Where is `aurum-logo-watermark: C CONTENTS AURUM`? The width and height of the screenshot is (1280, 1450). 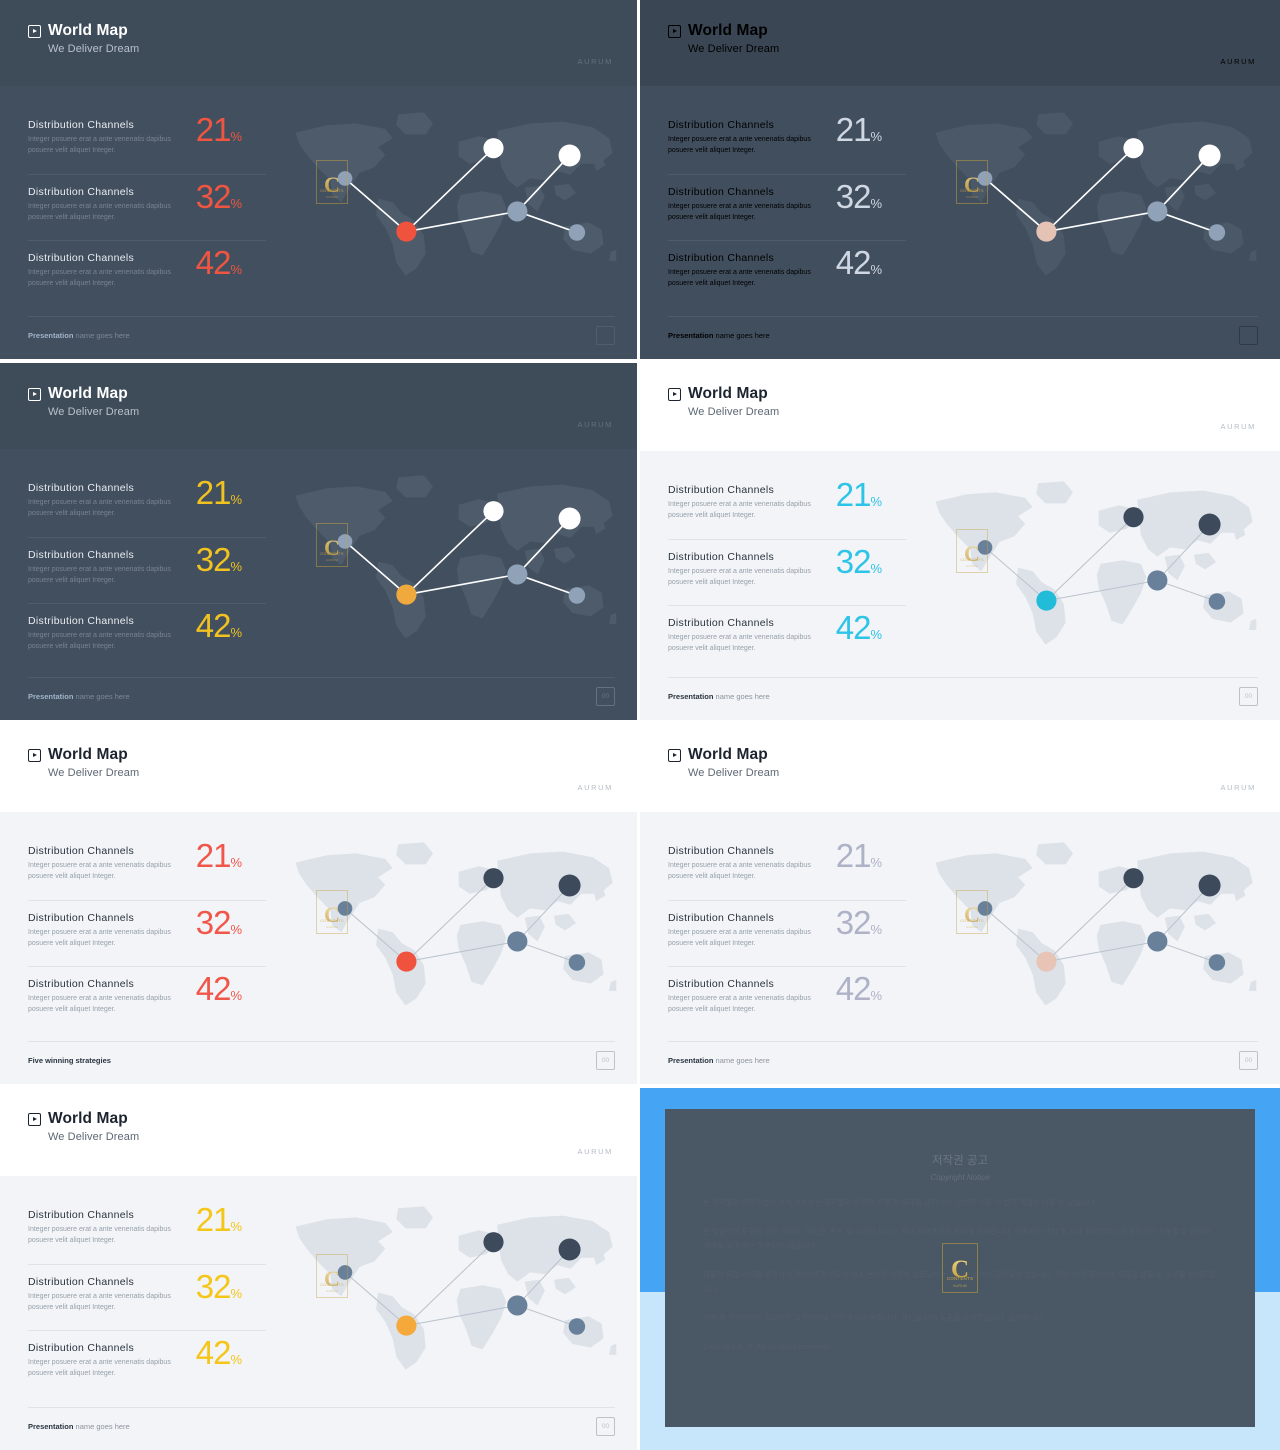
aurum-logo-watermark: C CONTENTS AURUM is located at coordinates (960, 1268).